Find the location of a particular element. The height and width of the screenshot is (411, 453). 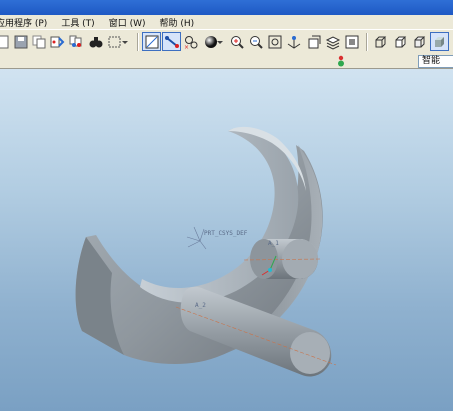

regenerate-icon is located at coordinates (57, 42).